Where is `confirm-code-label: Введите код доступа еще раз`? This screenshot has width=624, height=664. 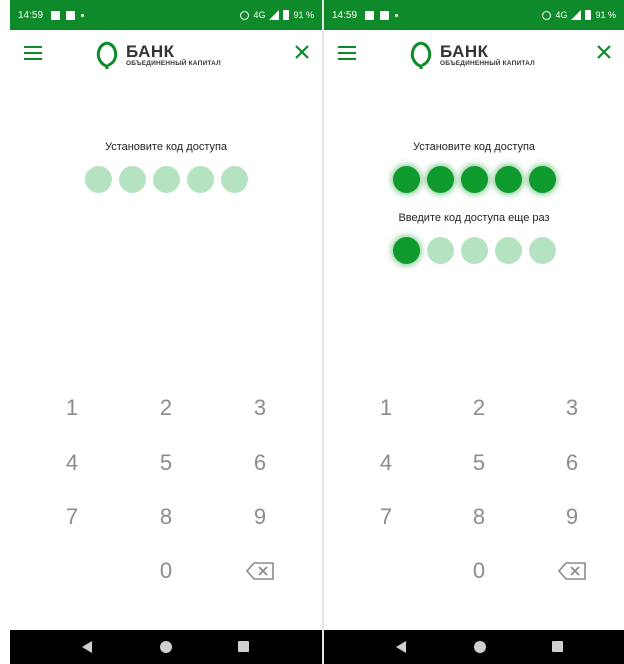
confirm-code-label: Введите код доступа еще раз is located at coordinates (474, 218).